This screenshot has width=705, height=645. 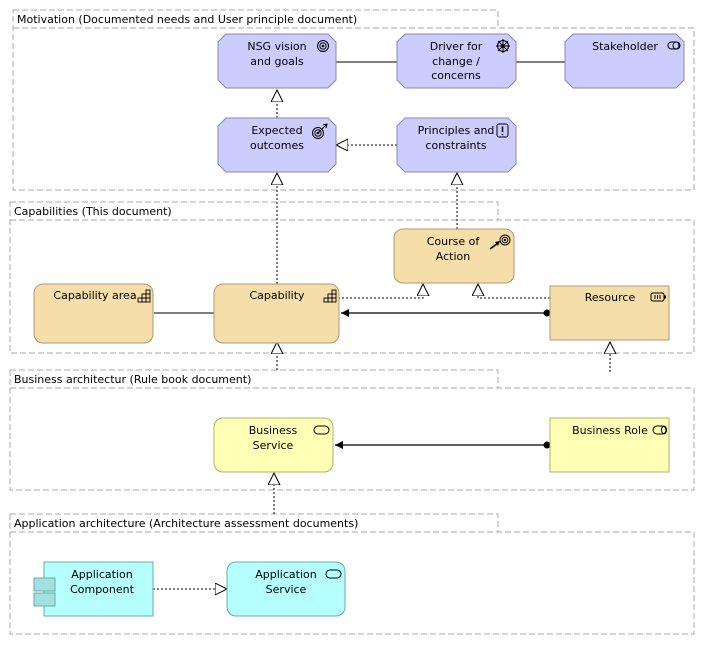 I want to click on element-label: Principles and, so click(x=456, y=130).